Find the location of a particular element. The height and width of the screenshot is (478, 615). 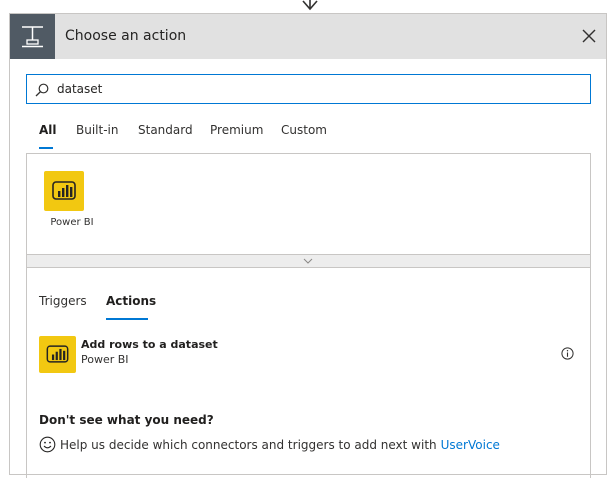

tab-standard: Standard is located at coordinates (165, 135).